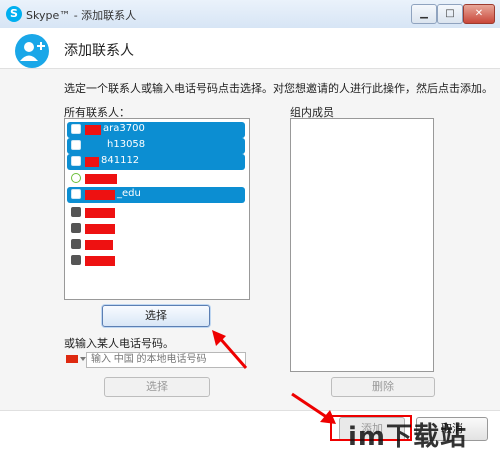 This screenshot has height=454, width=500. I want to click on minimize-icon: ▁, so click(424, 13).